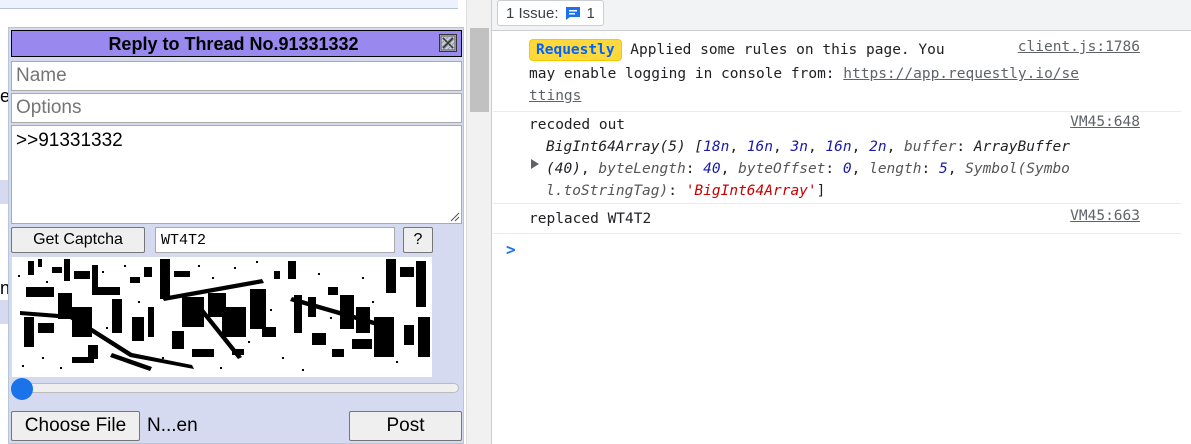  I want to click on captcha-slider-thumb, so click(22, 389).